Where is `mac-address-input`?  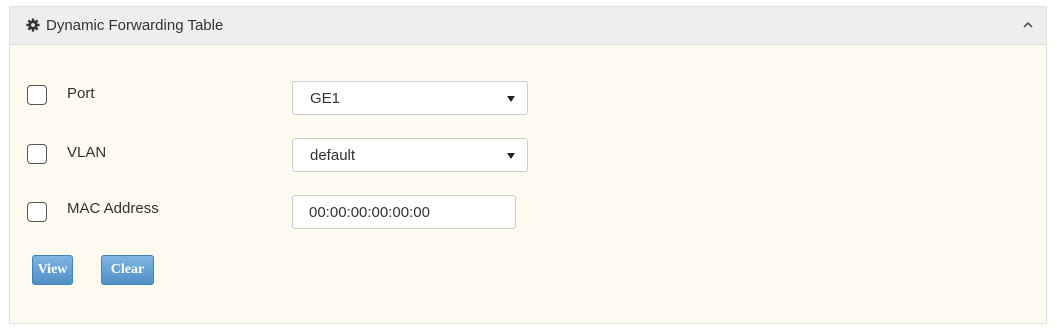
mac-address-input is located at coordinates (404, 212).